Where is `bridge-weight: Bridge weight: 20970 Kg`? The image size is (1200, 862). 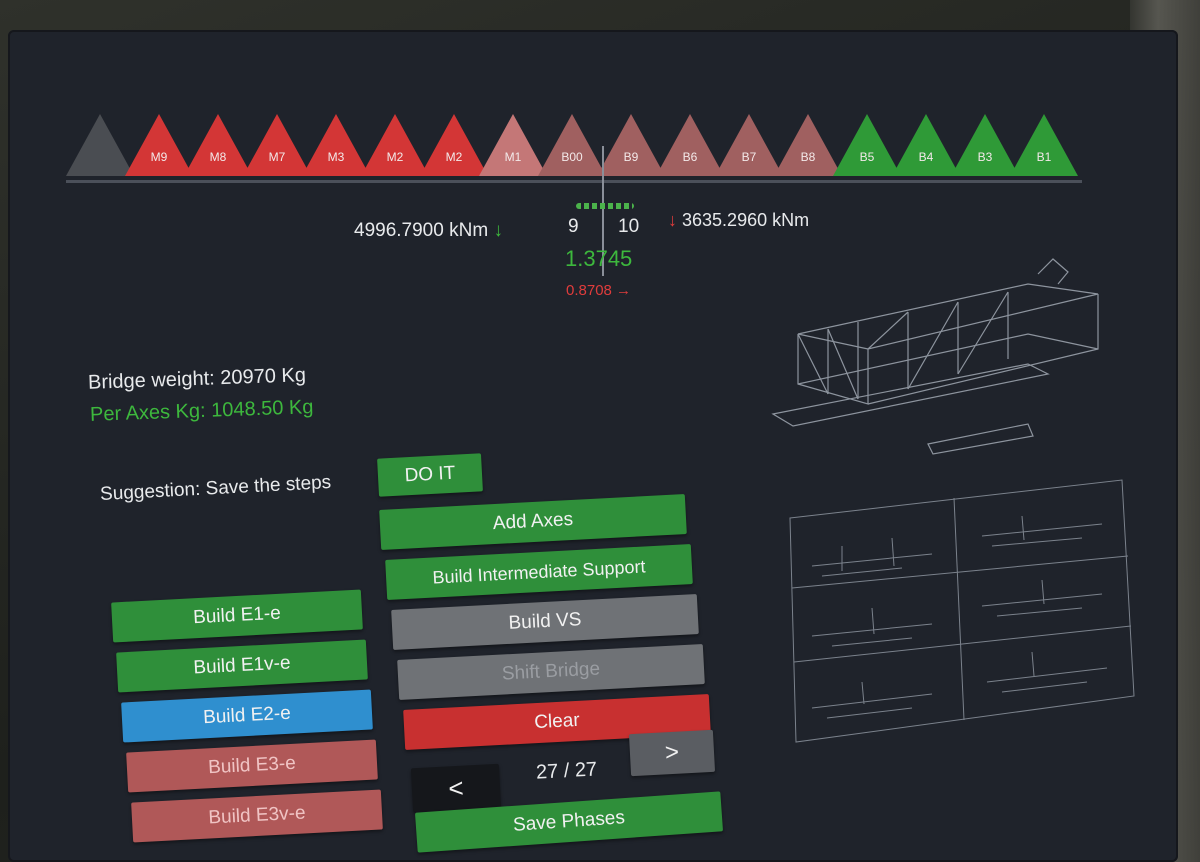
bridge-weight: Bridge weight: 20970 Kg is located at coordinates (197, 379).